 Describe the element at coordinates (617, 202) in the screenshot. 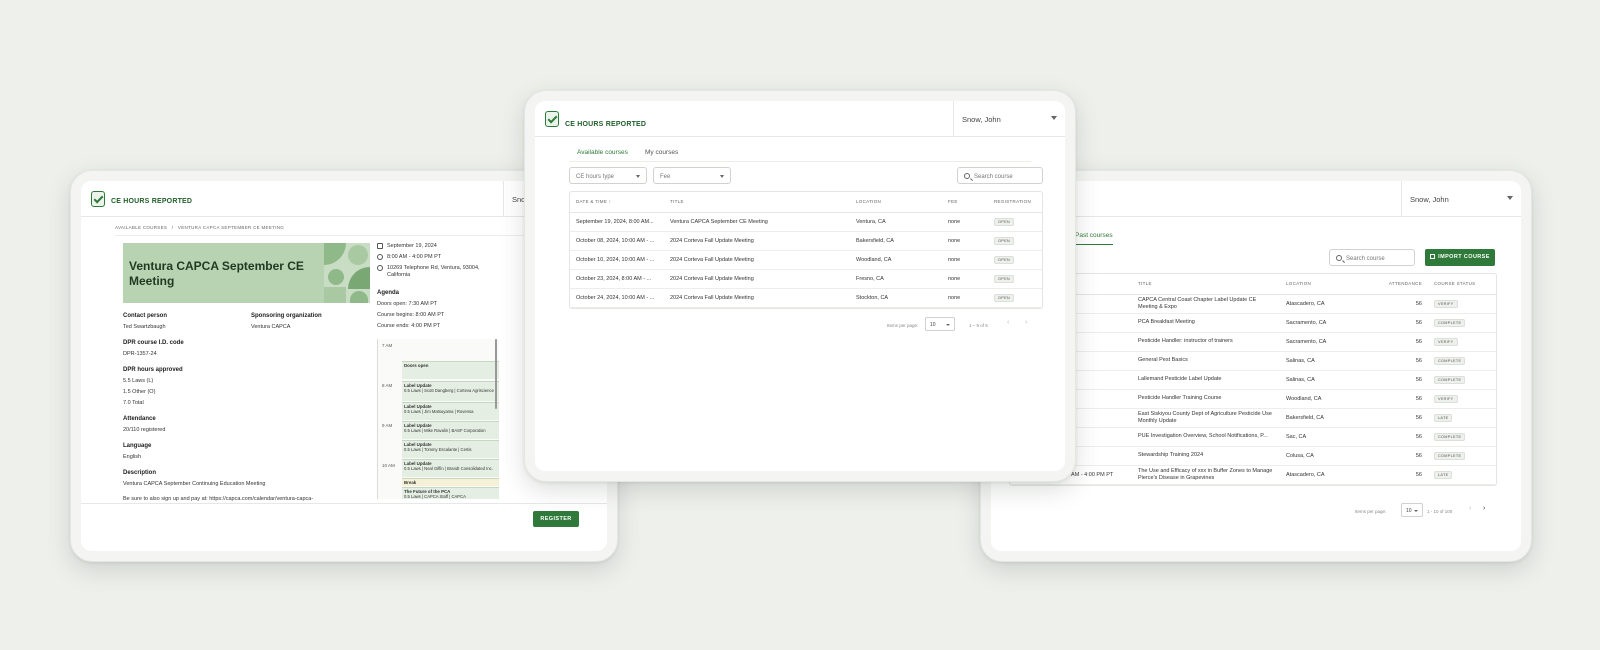

I see `column-date-time: DATE & TIME ↑` at that location.